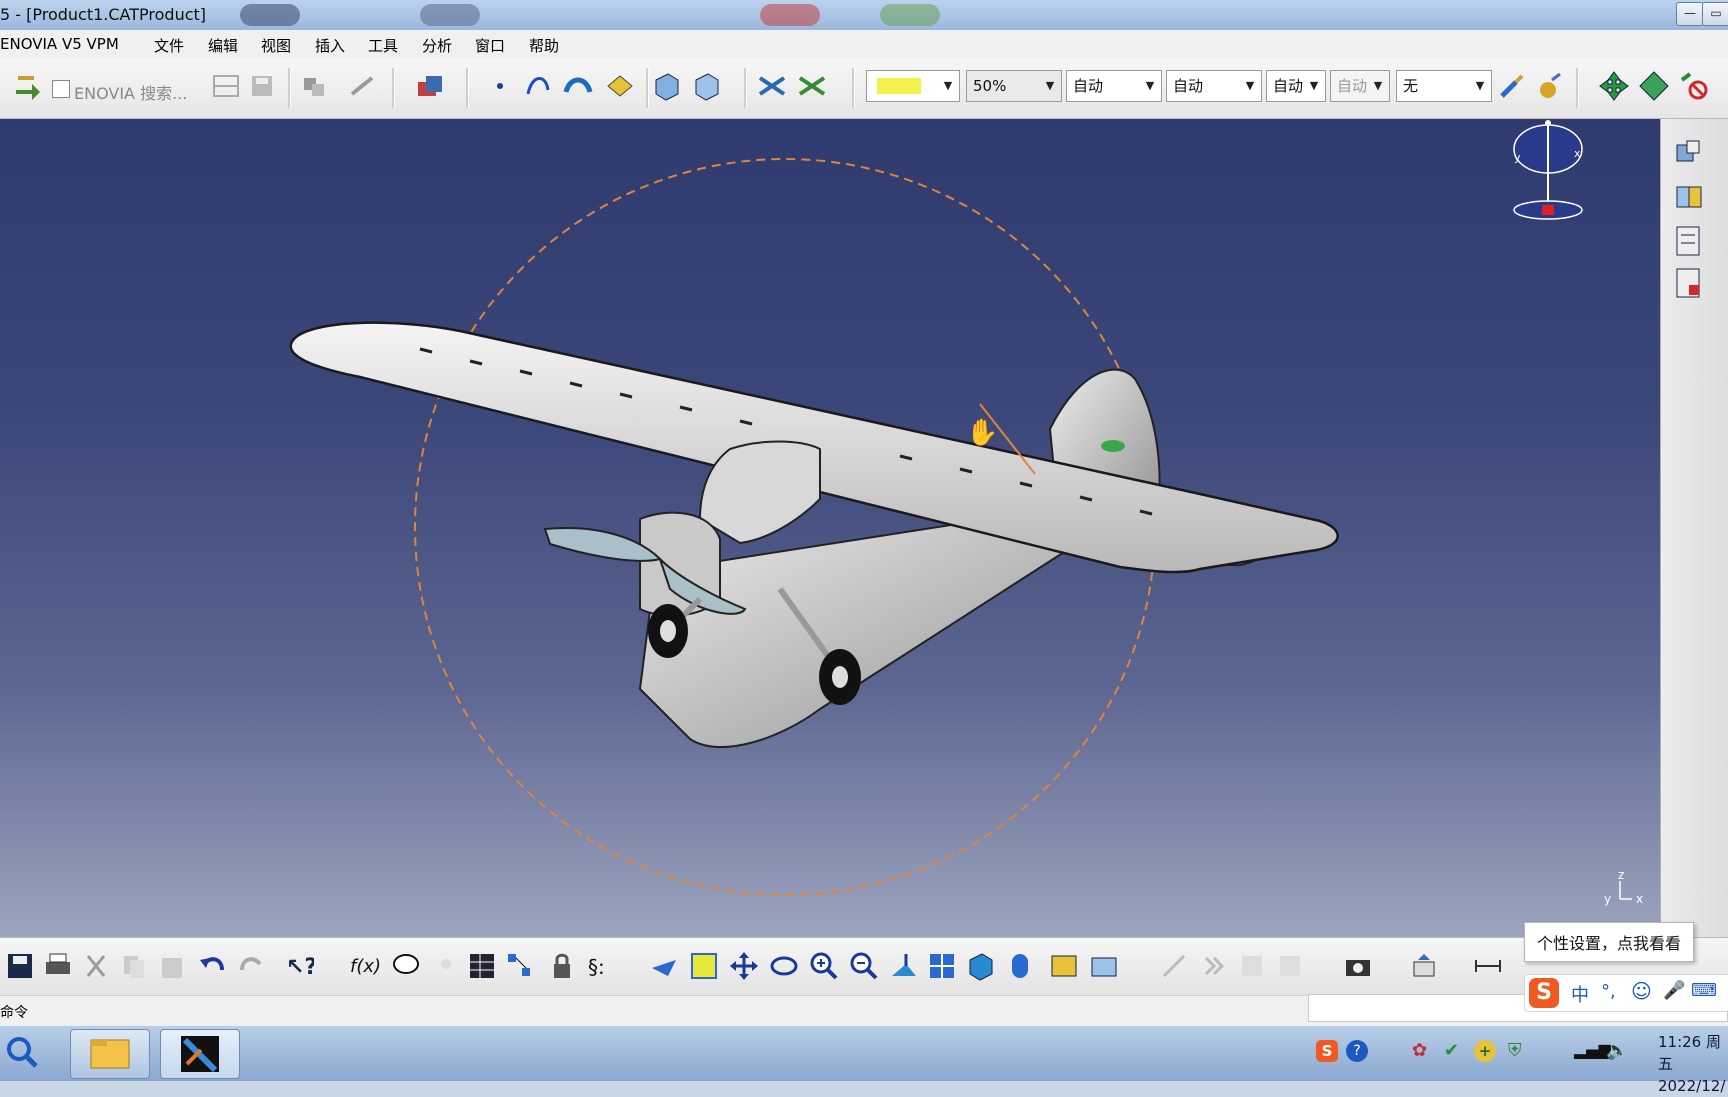 The width and height of the screenshot is (1728, 1097). What do you see at coordinates (1614, 86) in the screenshot?
I see `move-compass-icon` at bounding box center [1614, 86].